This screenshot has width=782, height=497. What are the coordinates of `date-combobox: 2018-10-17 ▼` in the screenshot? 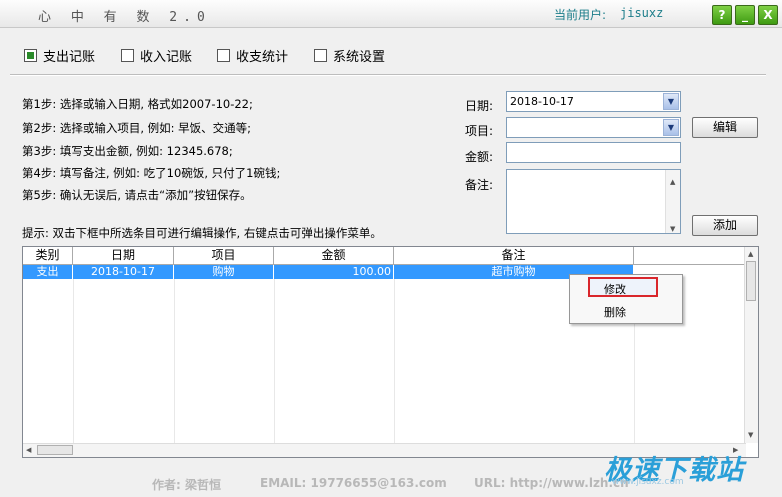 It's located at (593, 101).